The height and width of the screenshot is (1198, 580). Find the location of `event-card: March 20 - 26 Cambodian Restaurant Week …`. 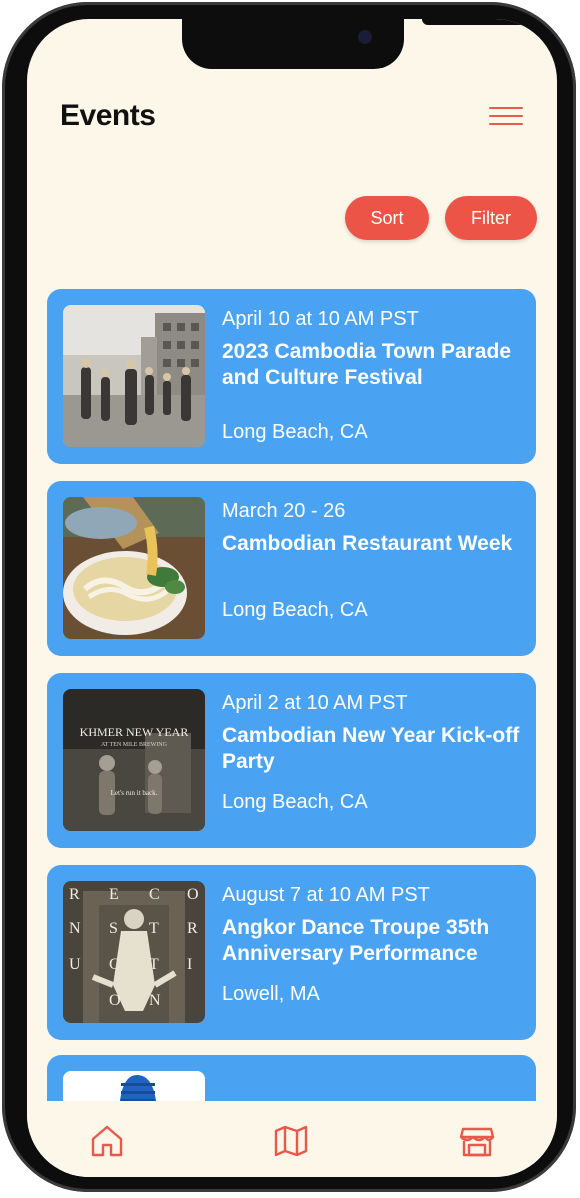

event-card: March 20 - 26 Cambodian Restaurant Week … is located at coordinates (291, 568).